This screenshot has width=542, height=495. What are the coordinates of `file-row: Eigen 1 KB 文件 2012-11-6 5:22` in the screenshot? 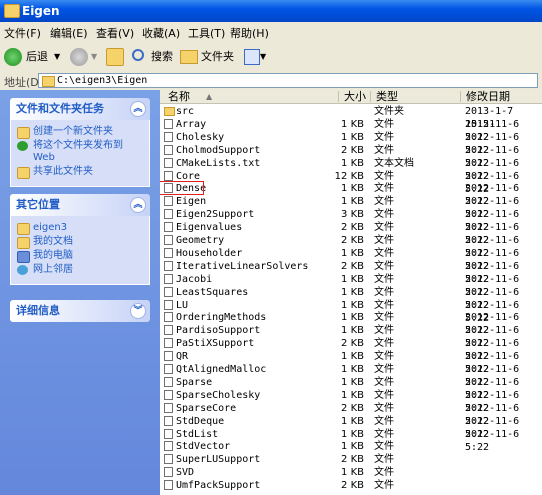 It's located at (351, 207).